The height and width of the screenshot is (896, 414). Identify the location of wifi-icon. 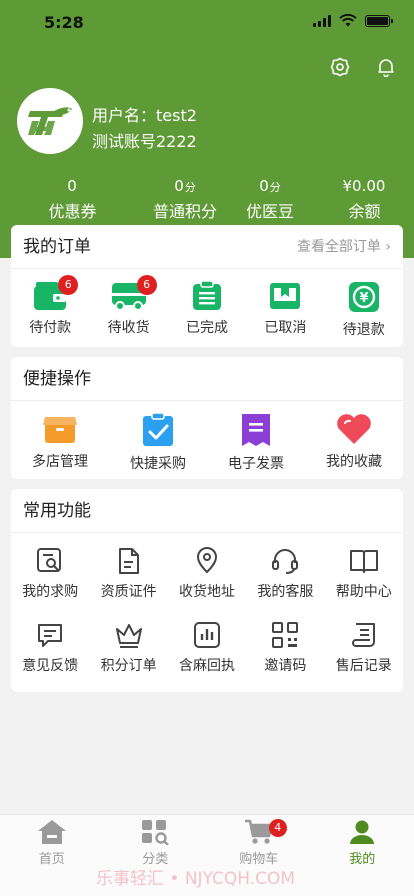
(348, 20).